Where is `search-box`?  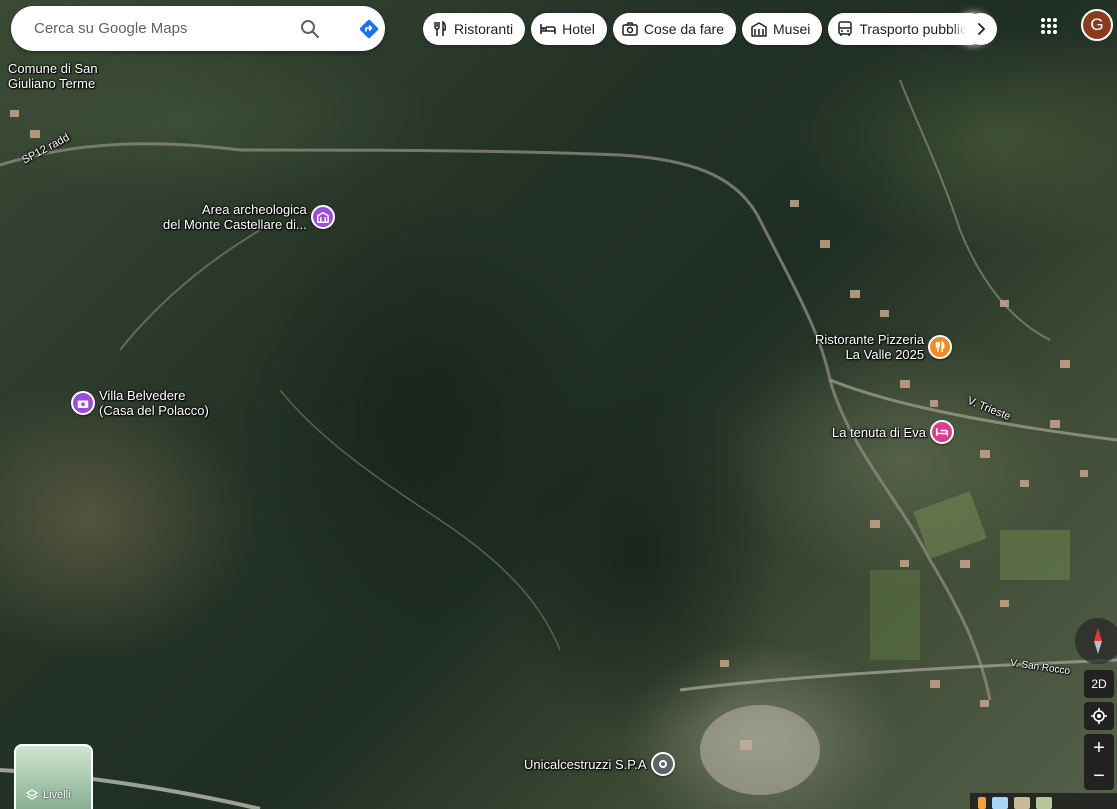
search-box is located at coordinates (198, 28).